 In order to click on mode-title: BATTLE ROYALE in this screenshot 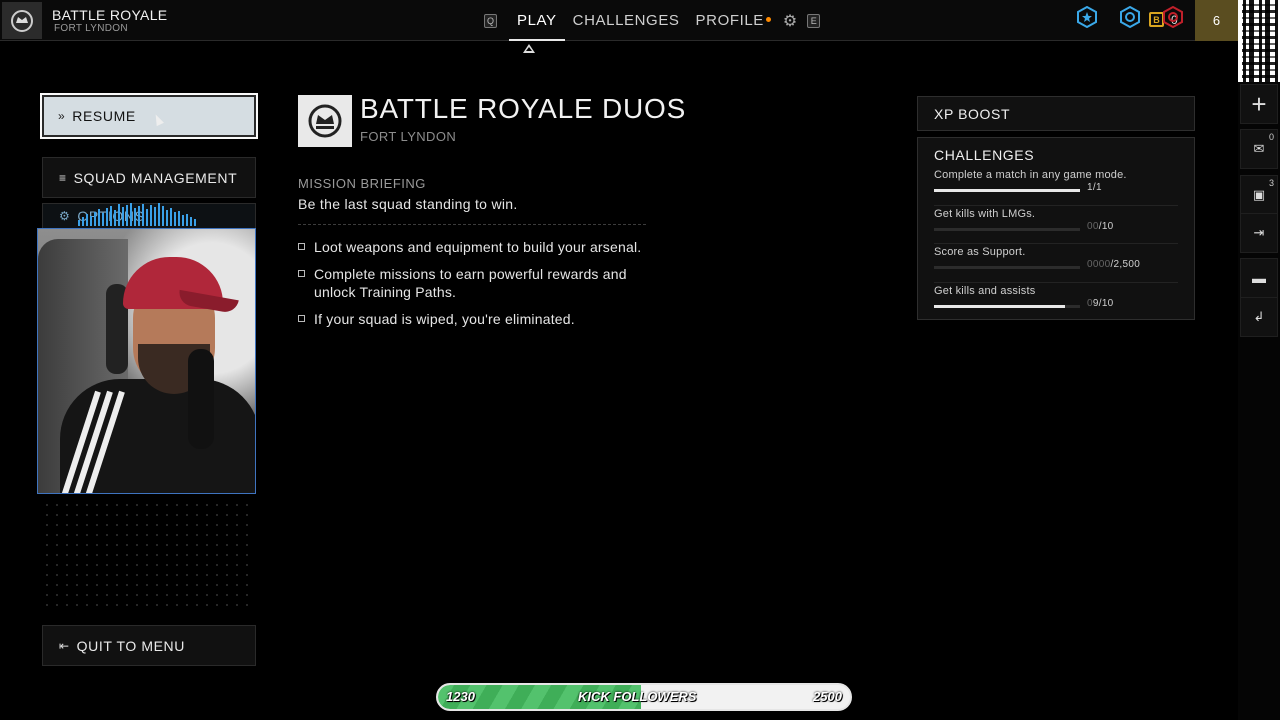, I will do `click(110, 15)`.